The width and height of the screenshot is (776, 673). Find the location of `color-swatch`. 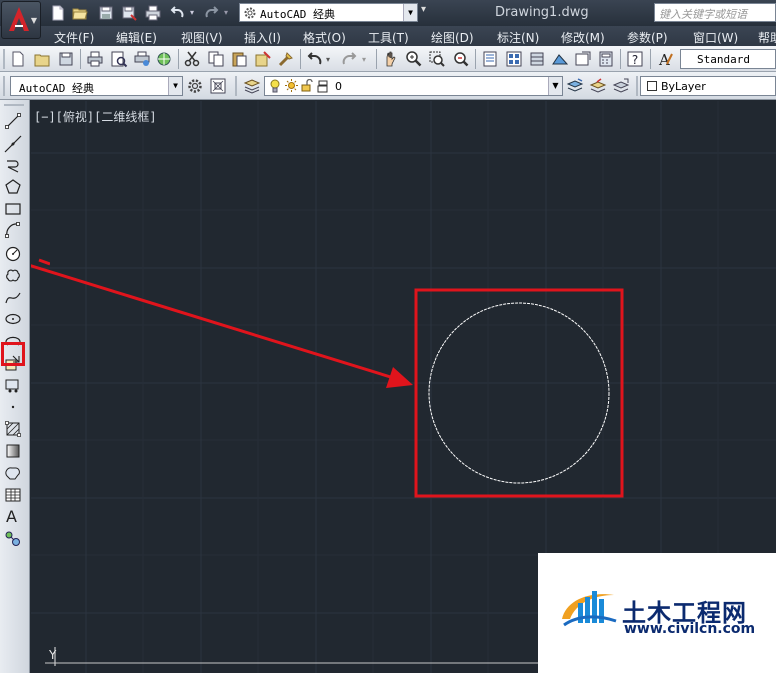

color-swatch is located at coordinates (652, 86).